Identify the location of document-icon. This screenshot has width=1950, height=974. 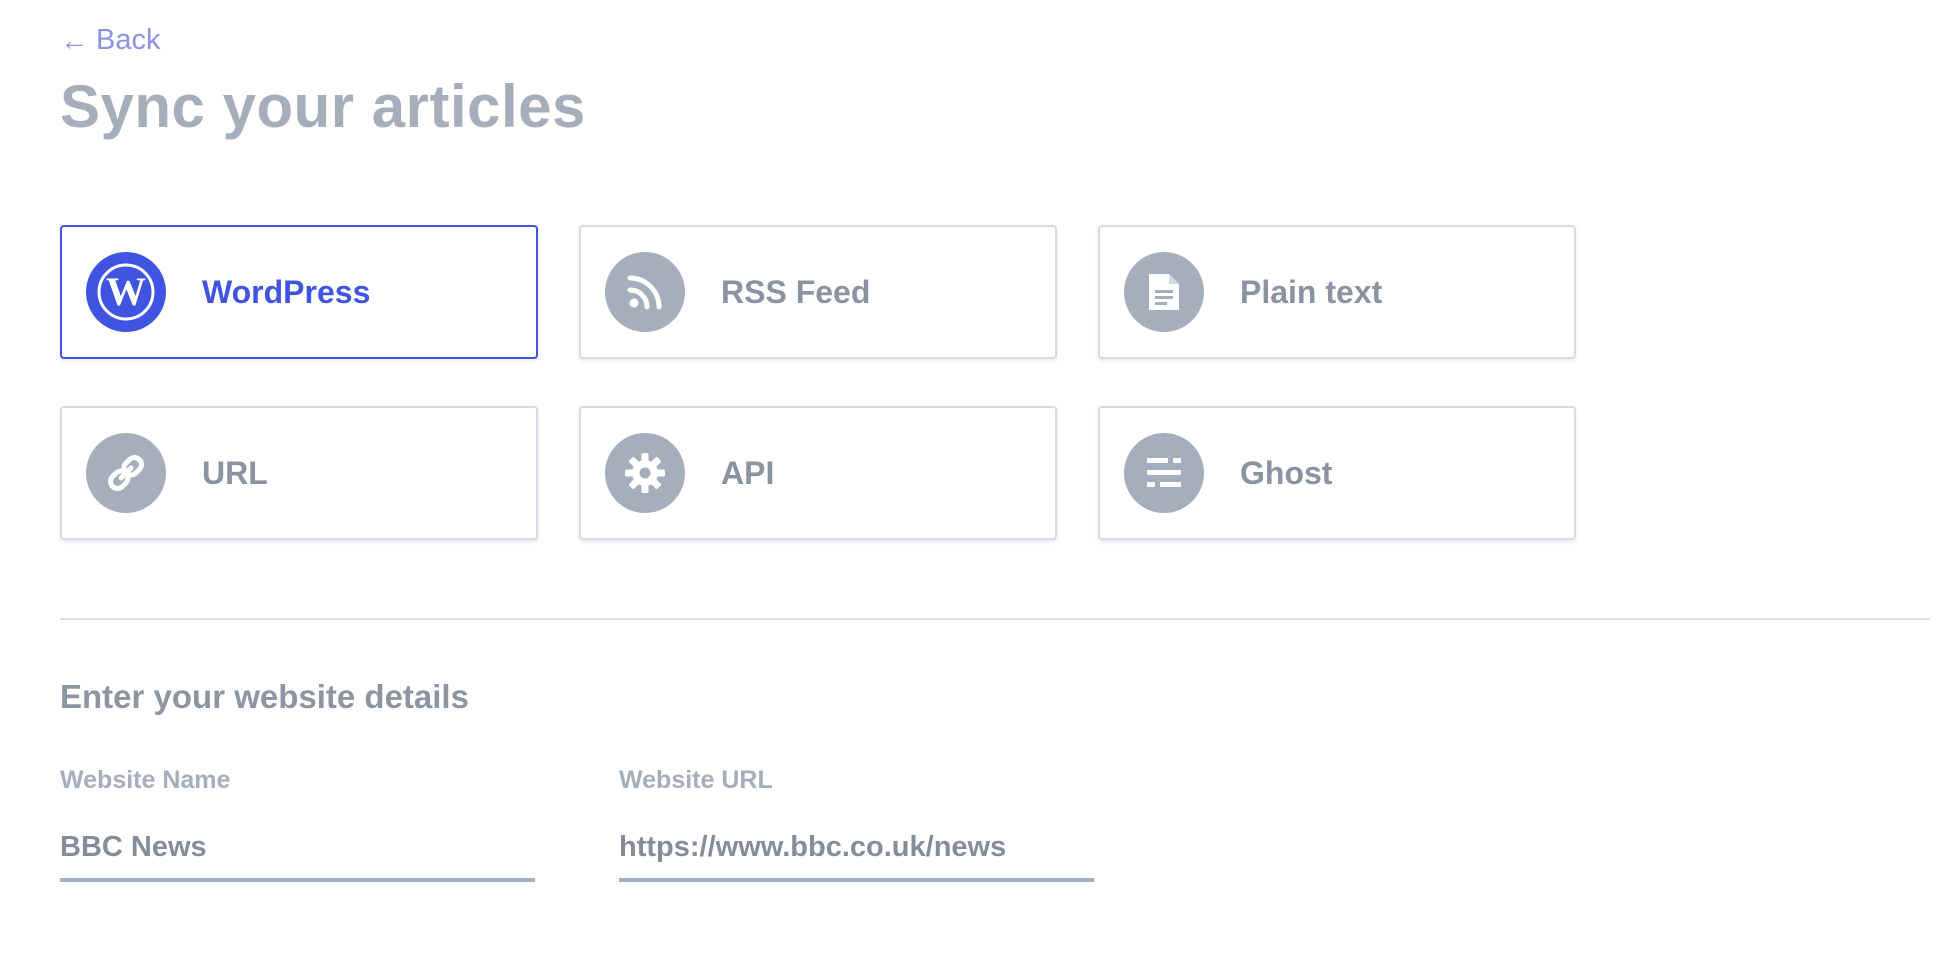
(1164, 292).